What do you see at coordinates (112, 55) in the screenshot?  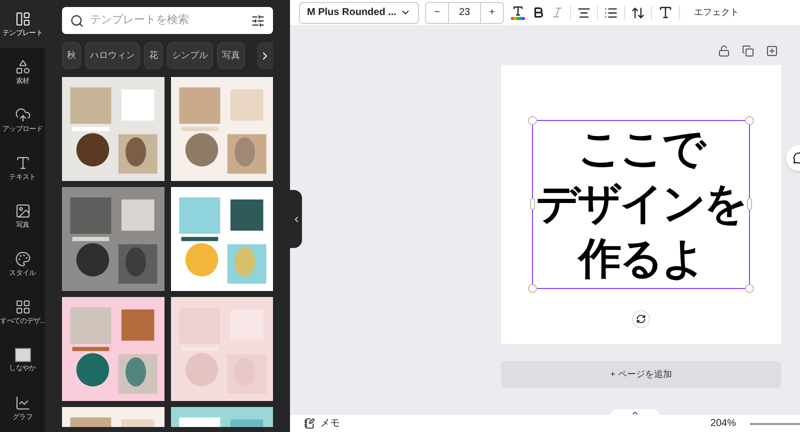 I see `filter-chip: ハロウィン` at bounding box center [112, 55].